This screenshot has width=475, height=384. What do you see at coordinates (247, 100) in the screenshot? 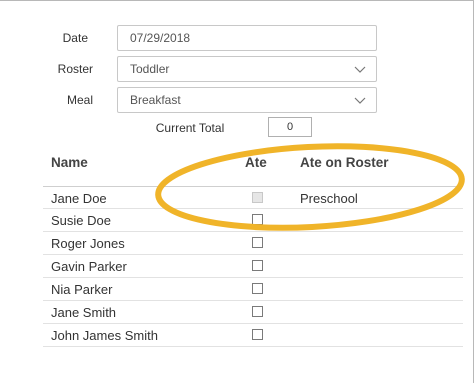
I see `meal-select: Breakfast` at bounding box center [247, 100].